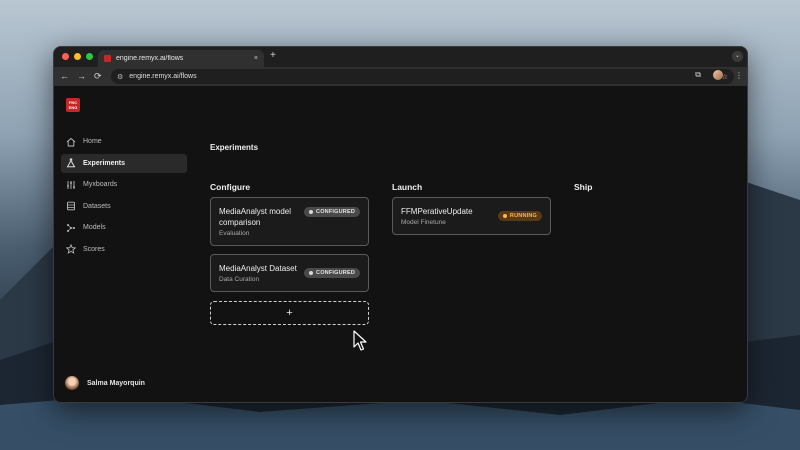 This screenshot has height=450, width=800. What do you see at coordinates (163, 76) in the screenshot?
I see `url-text: engine.remyx.ai/flows` at bounding box center [163, 76].